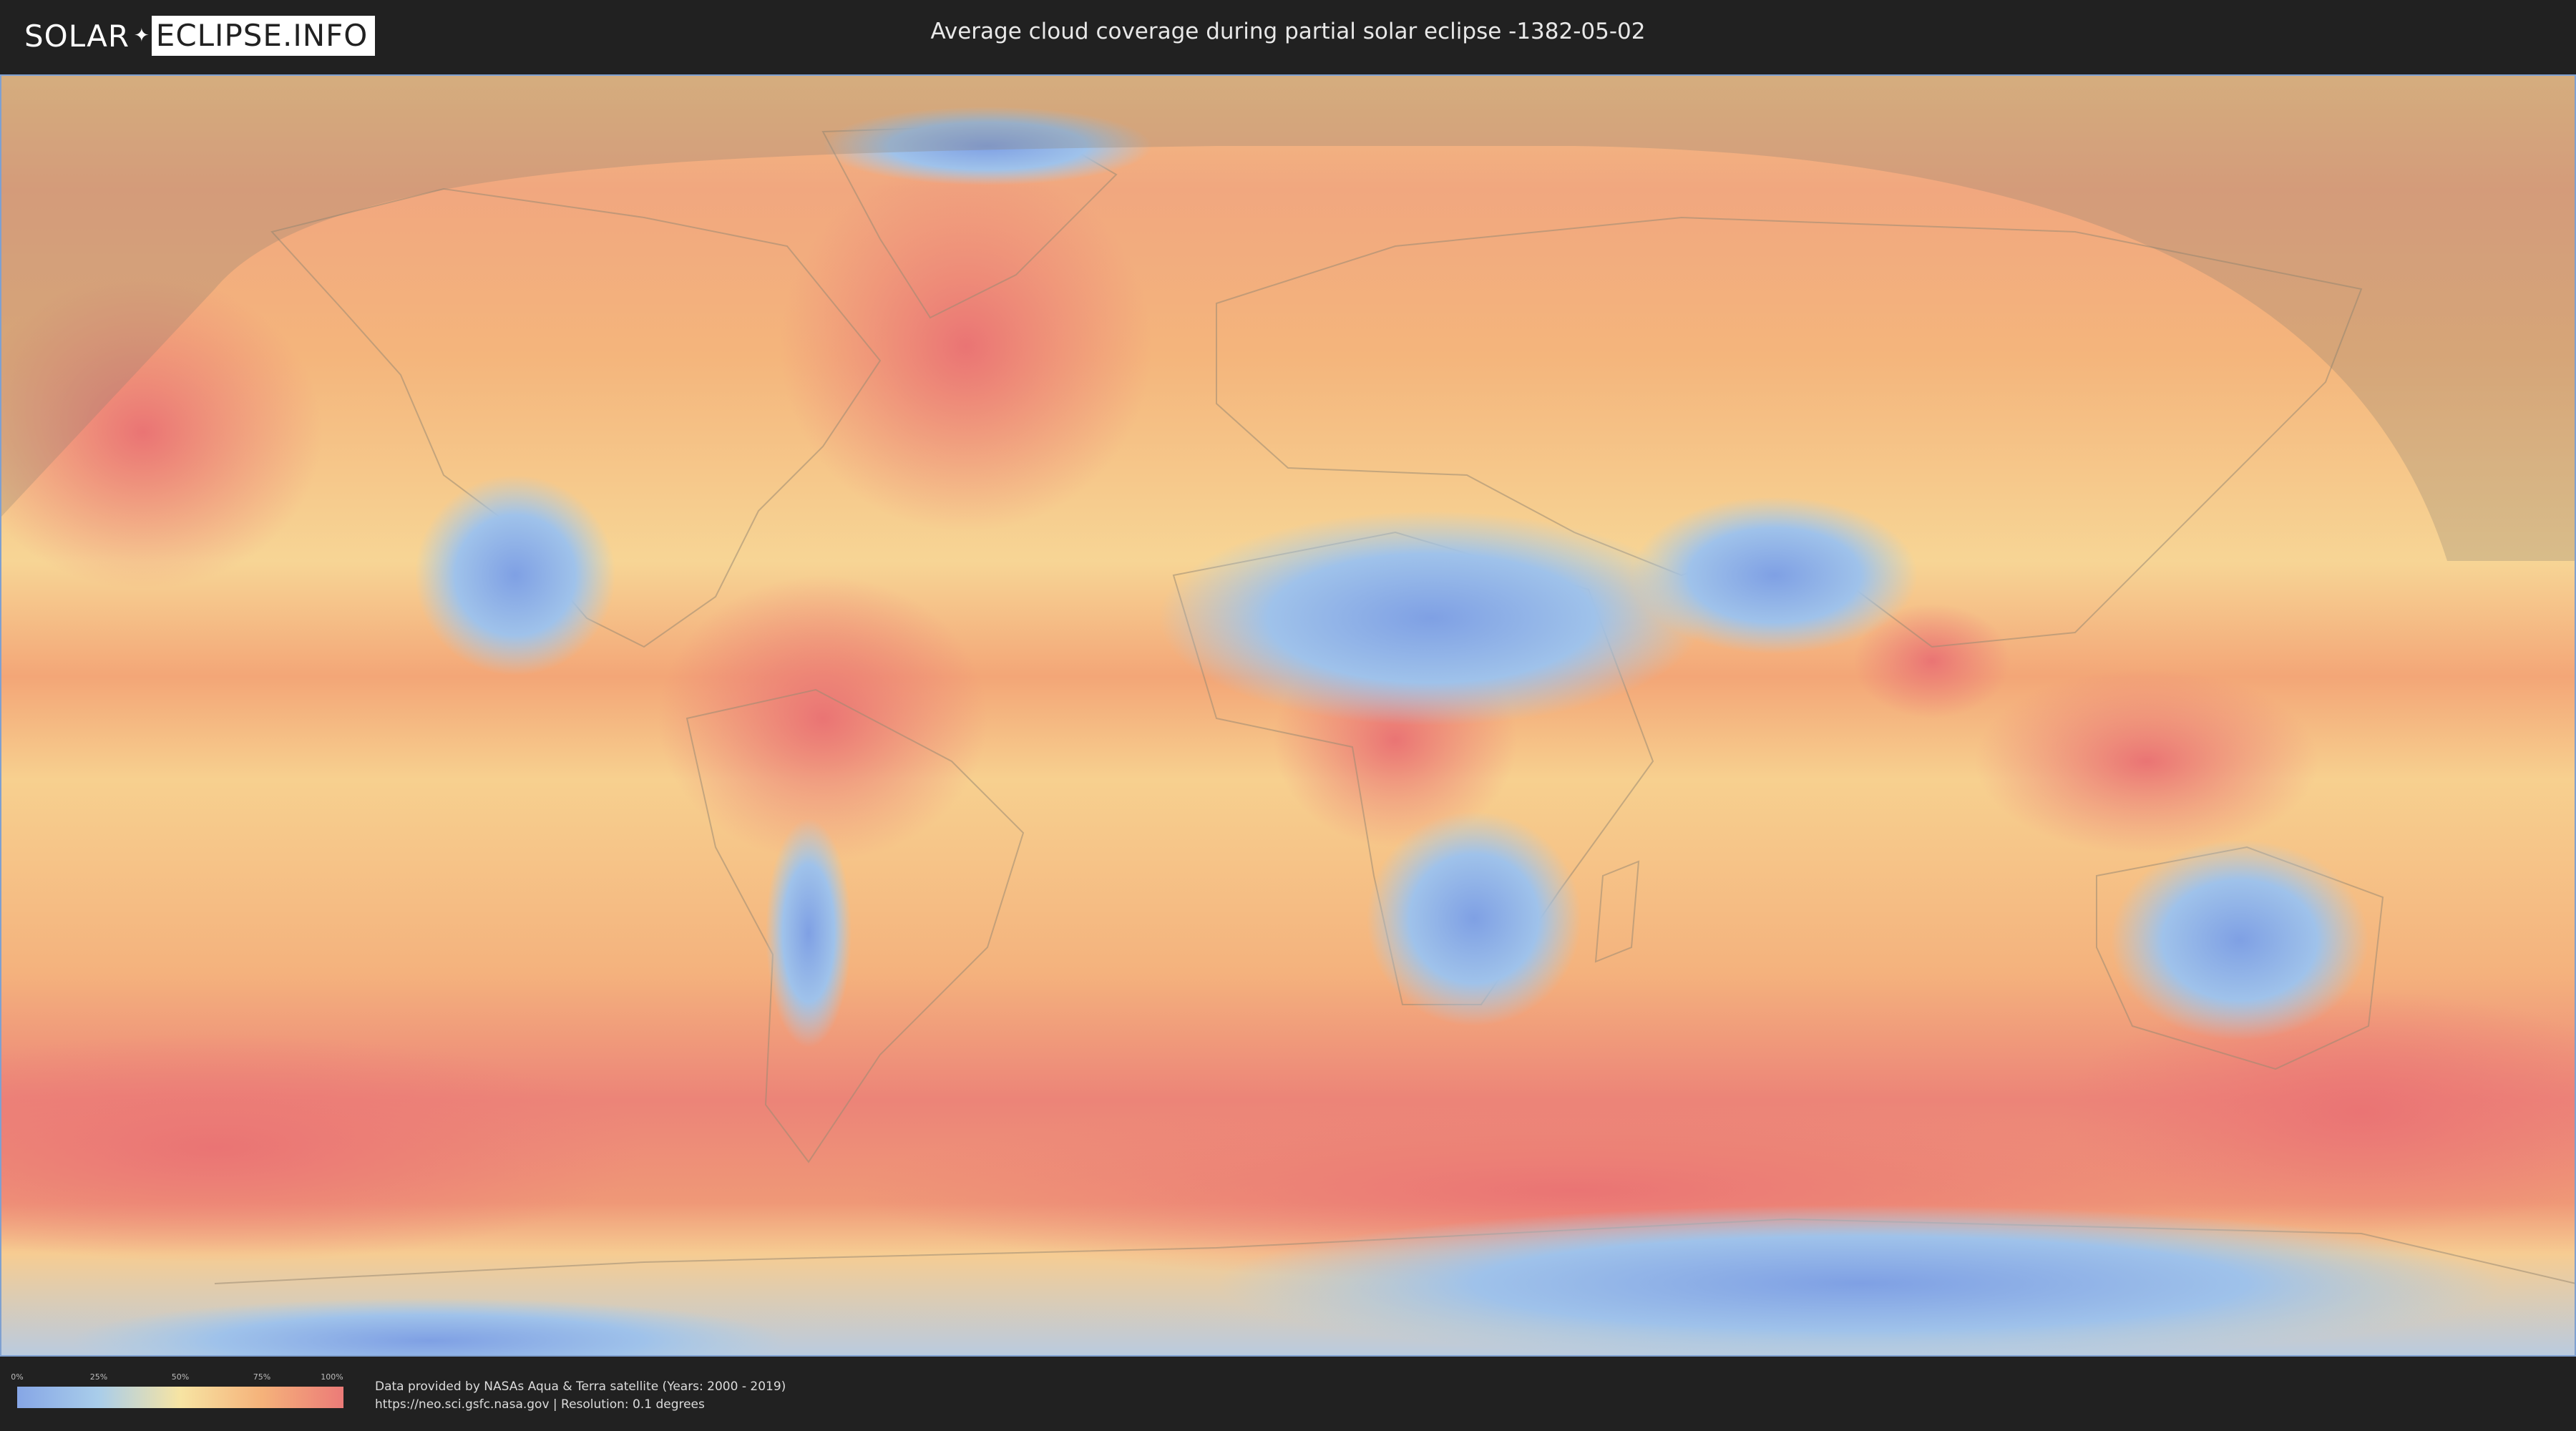  What do you see at coordinates (17, 1377) in the screenshot?
I see `legend-tick: 0%` at bounding box center [17, 1377].